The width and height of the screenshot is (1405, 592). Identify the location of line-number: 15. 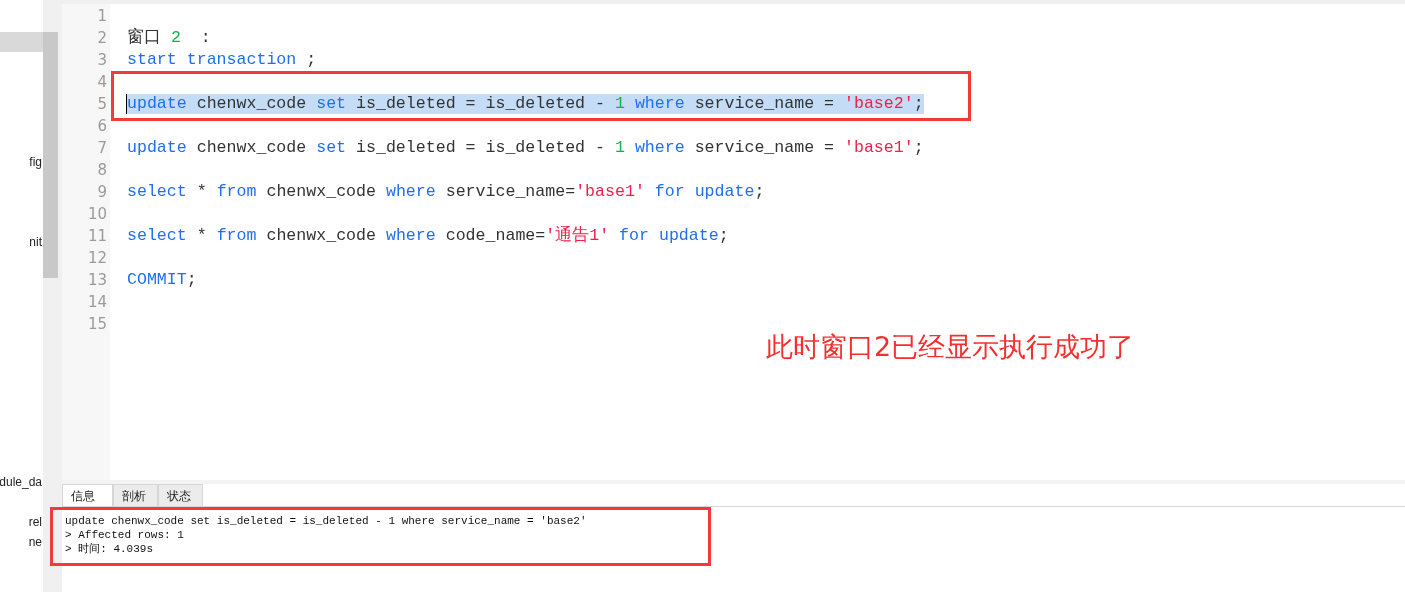
(97, 324).